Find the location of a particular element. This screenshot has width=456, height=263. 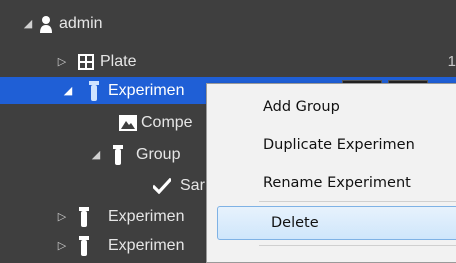

tree-row-admin: ◢ admin is located at coordinates (228, 23).